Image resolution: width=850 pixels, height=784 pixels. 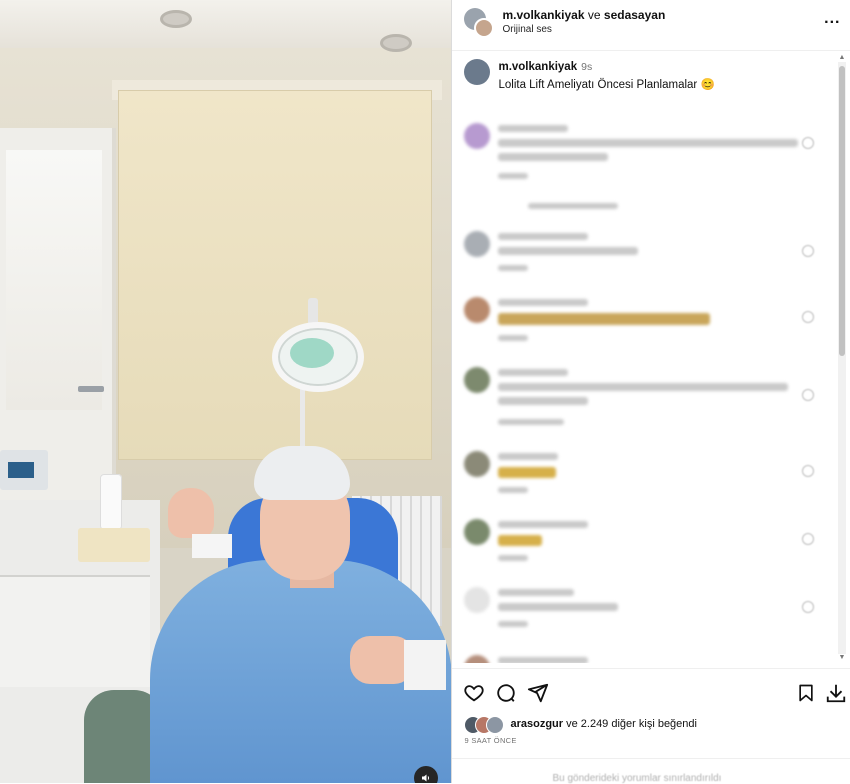 What do you see at coordinates (538, 693) in the screenshot?
I see `share-icon` at bounding box center [538, 693].